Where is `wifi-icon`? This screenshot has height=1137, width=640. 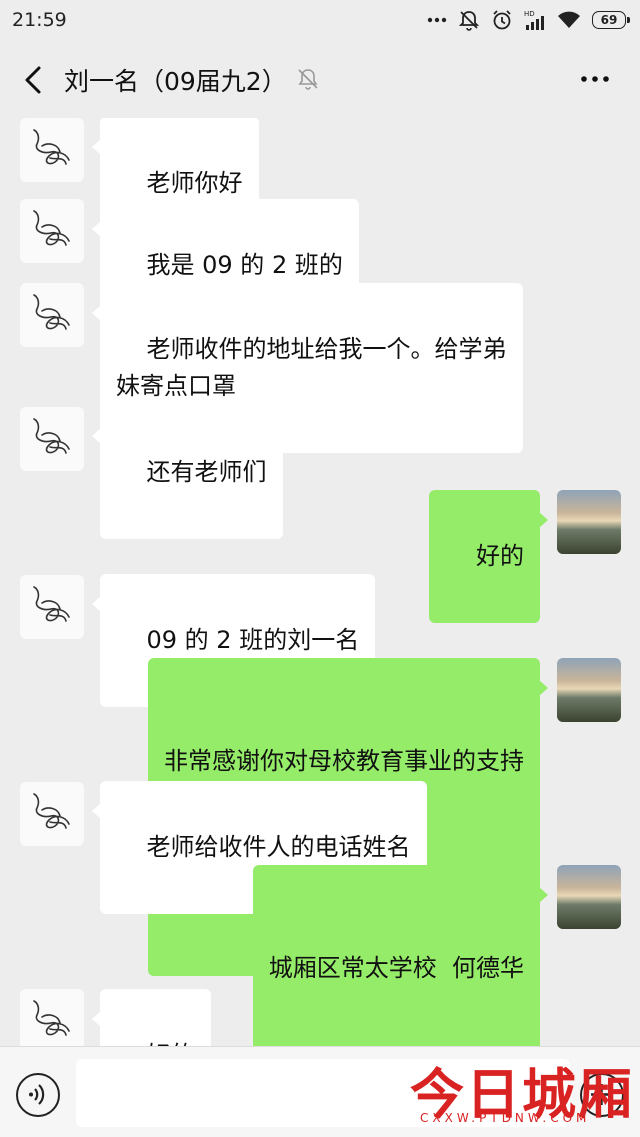
wifi-icon is located at coordinates (569, 20).